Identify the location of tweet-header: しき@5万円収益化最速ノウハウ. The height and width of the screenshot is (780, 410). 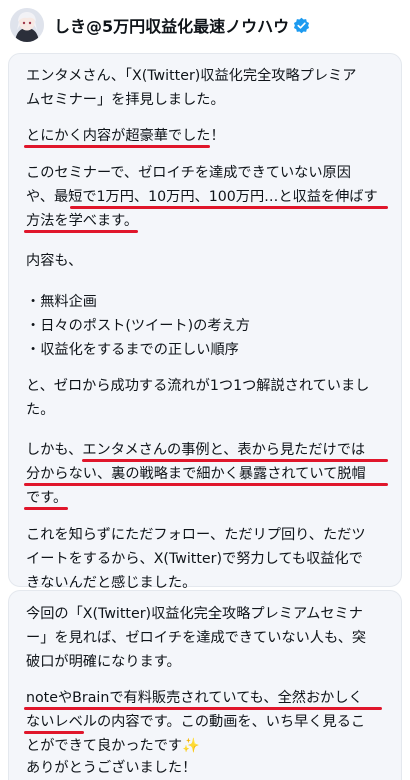
(205, 25).